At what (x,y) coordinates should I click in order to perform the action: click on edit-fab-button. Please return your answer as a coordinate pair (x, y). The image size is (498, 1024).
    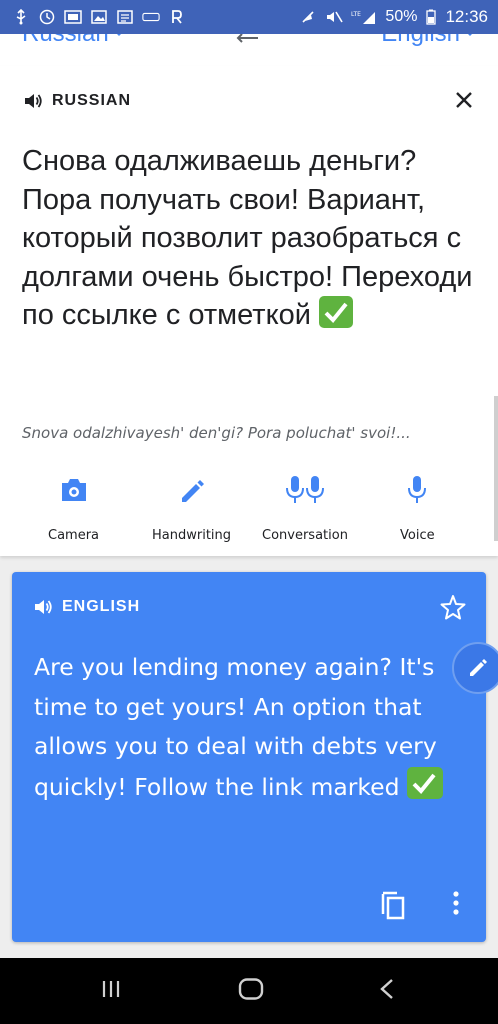
    Looking at the image, I should click on (475, 668).